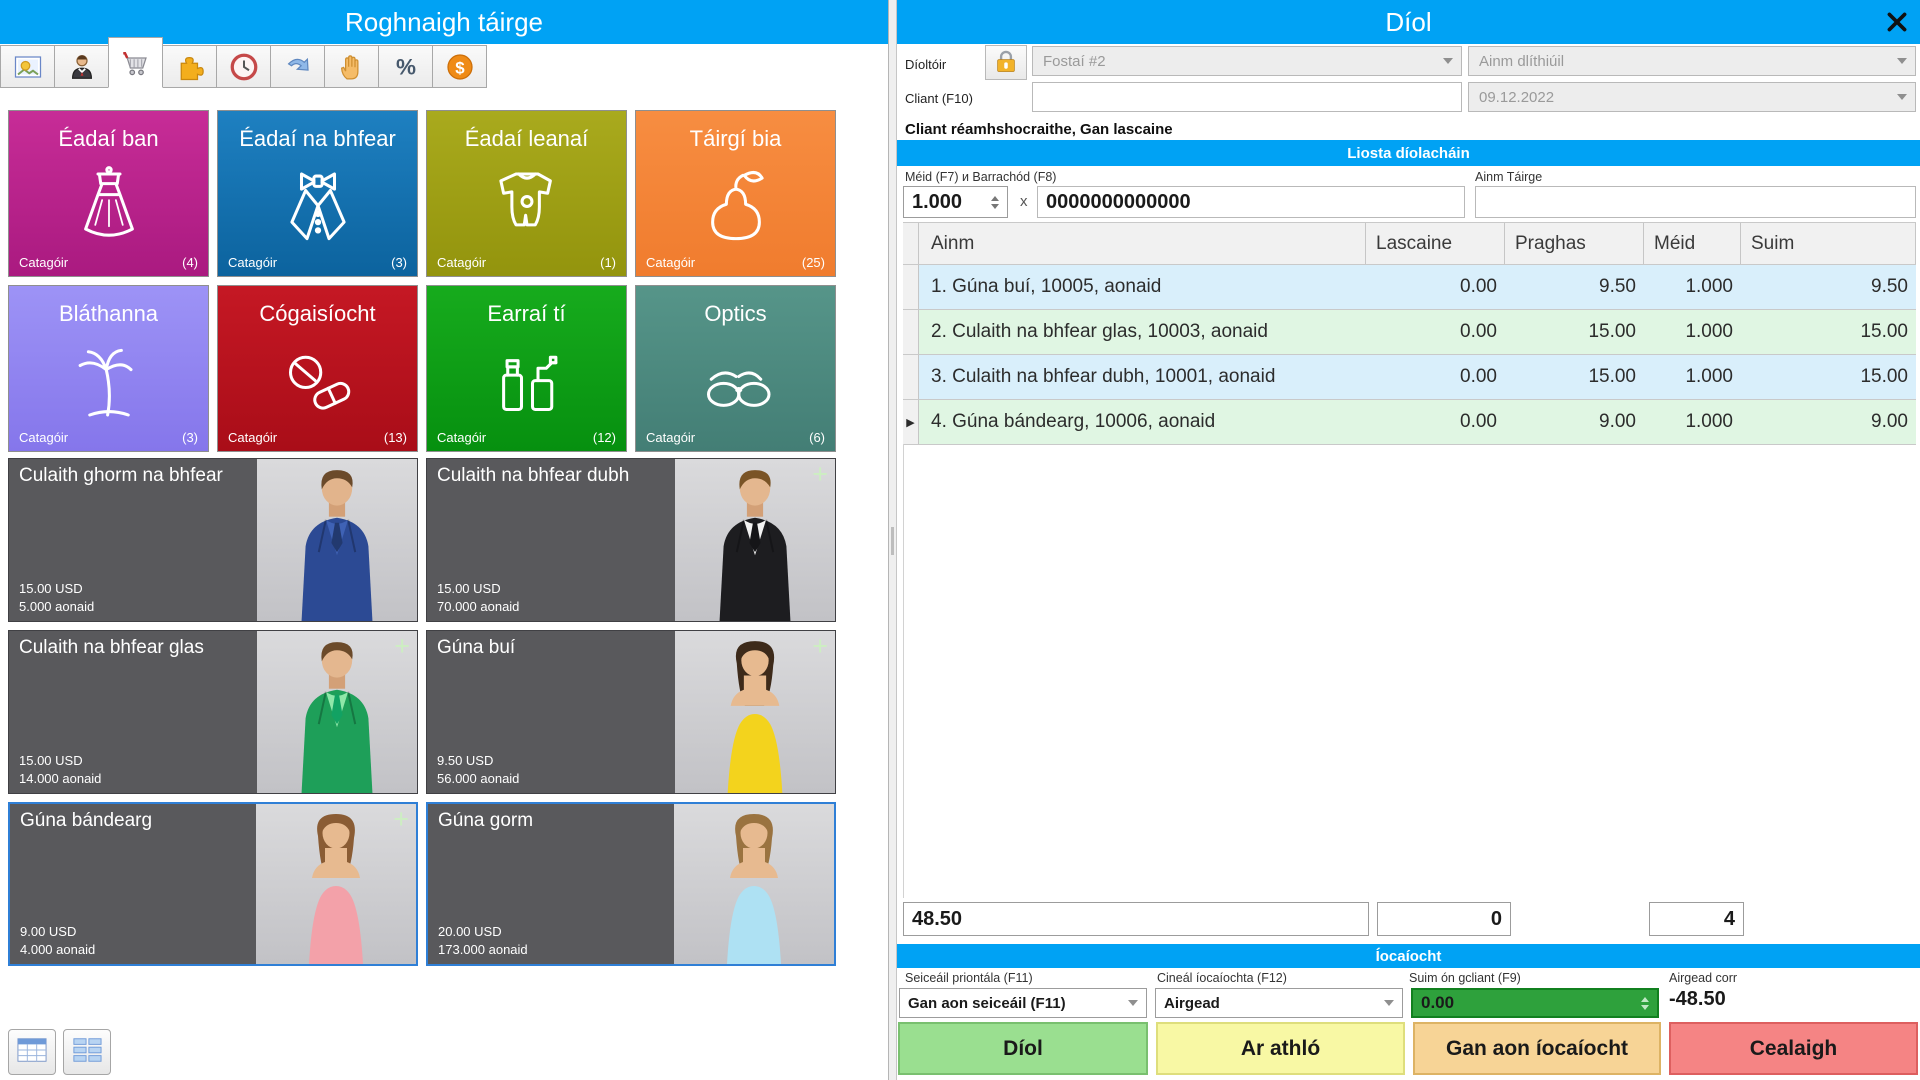 This screenshot has width=1920, height=1080. What do you see at coordinates (1408, 21) in the screenshot?
I see `sale-panel-title: Díol` at bounding box center [1408, 21].